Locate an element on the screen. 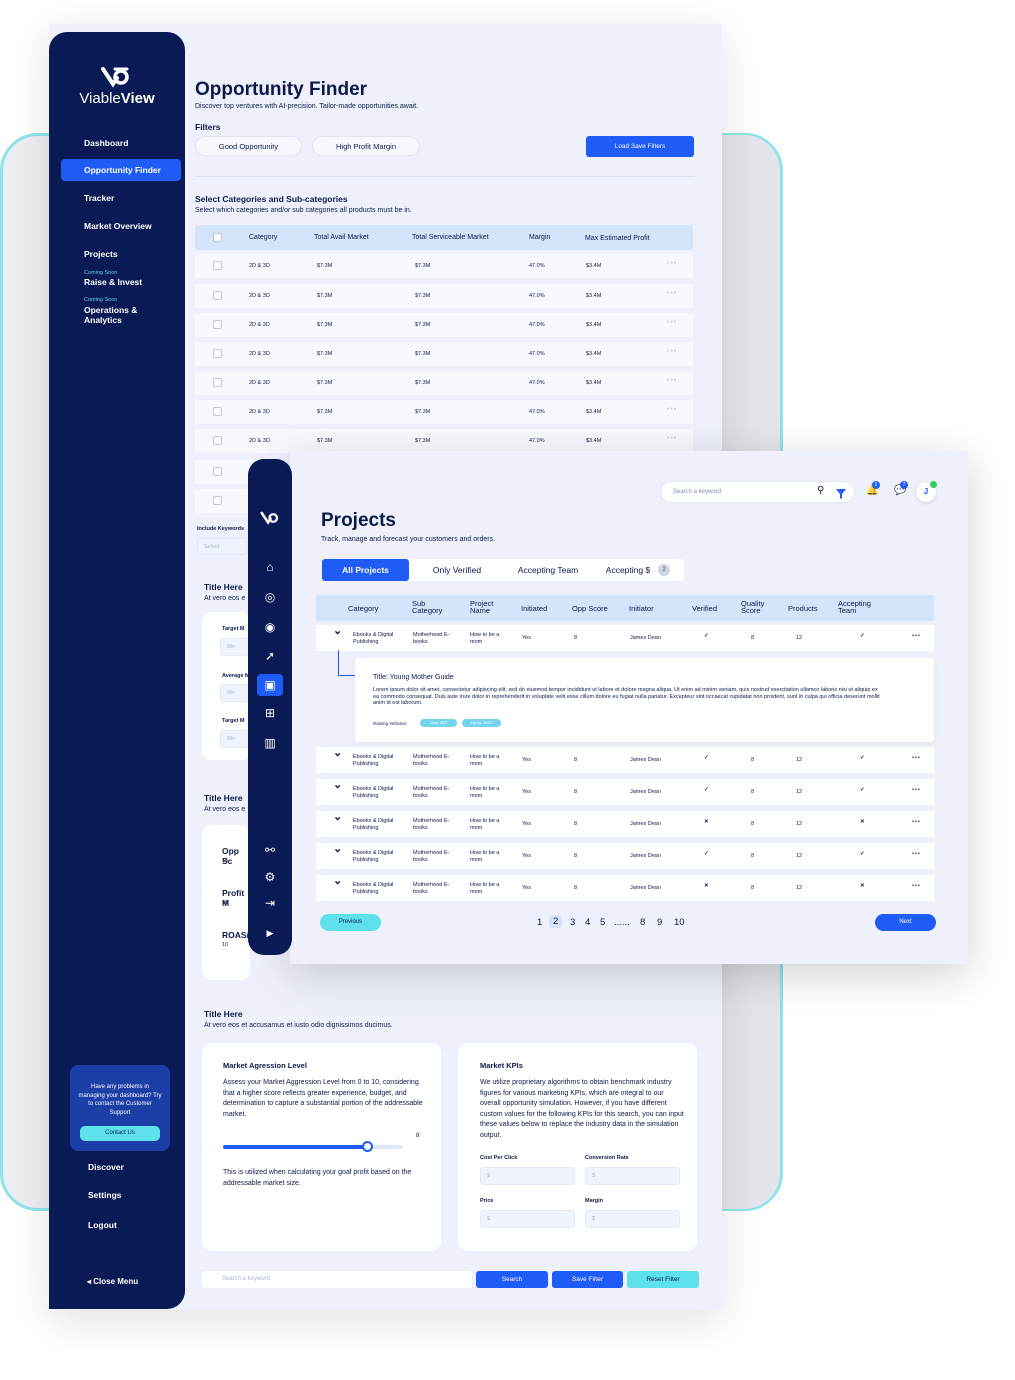  page-number: 2 is located at coordinates (556, 921).